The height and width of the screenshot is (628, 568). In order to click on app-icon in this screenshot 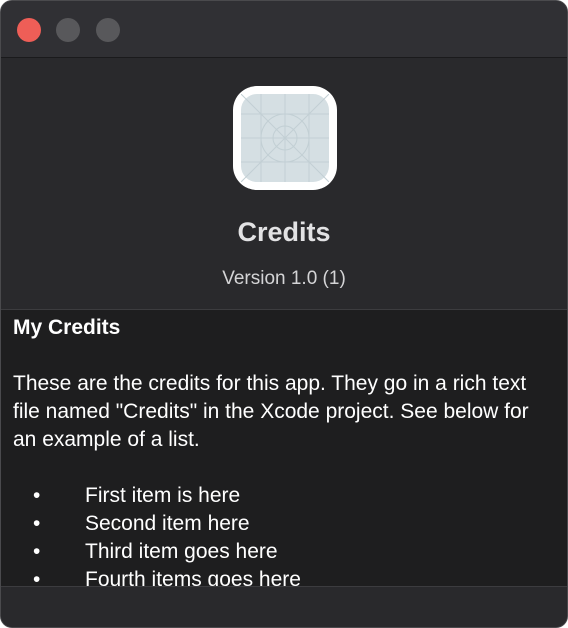, I will do `click(285, 138)`.